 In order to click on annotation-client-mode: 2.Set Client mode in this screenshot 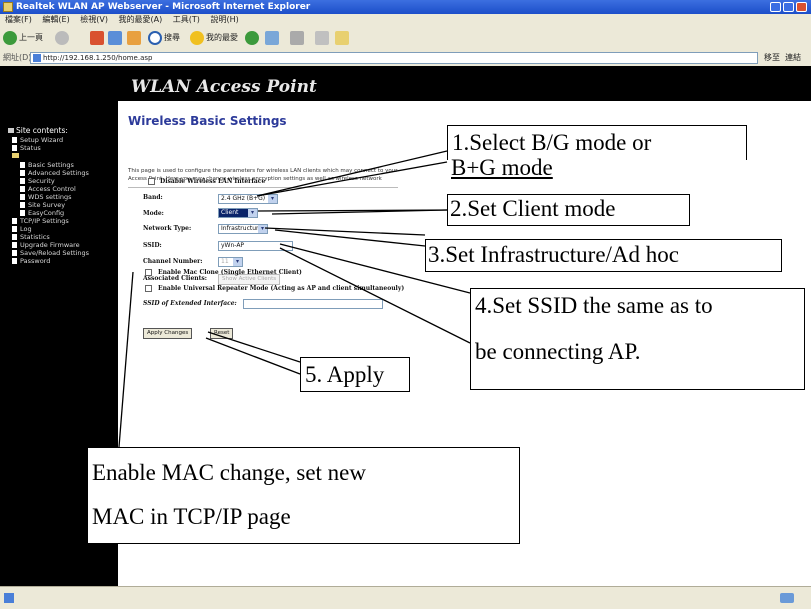, I will do `click(568, 210)`.